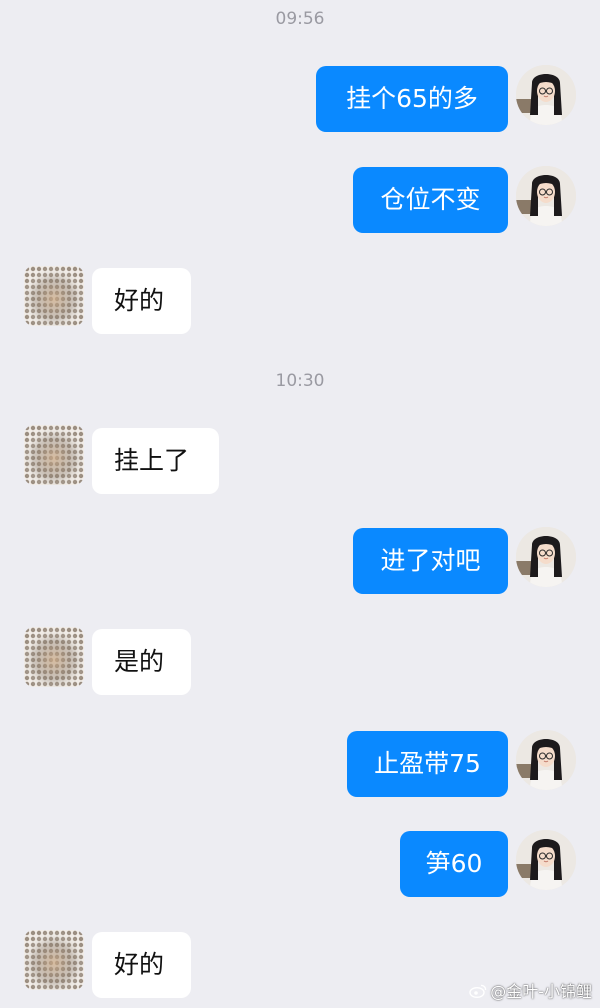 The height and width of the screenshot is (1008, 600). What do you see at coordinates (430, 200) in the screenshot?
I see `message-bubble-outgoing: 仓位不变` at bounding box center [430, 200].